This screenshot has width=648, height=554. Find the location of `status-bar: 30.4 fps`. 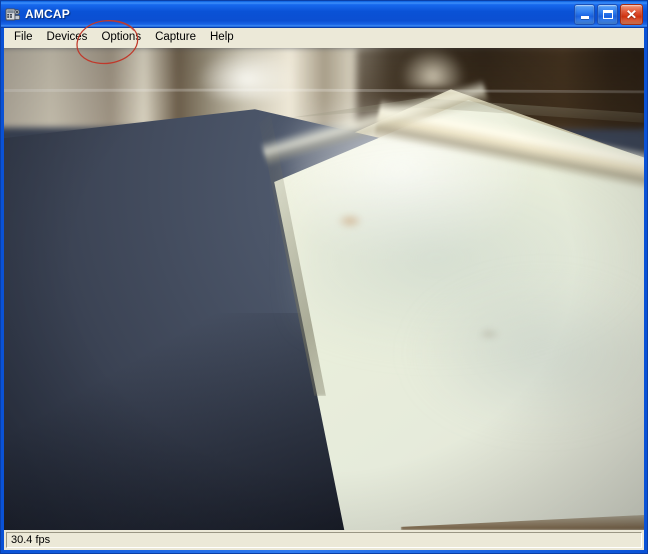

status-bar: 30.4 fps is located at coordinates (324, 540).